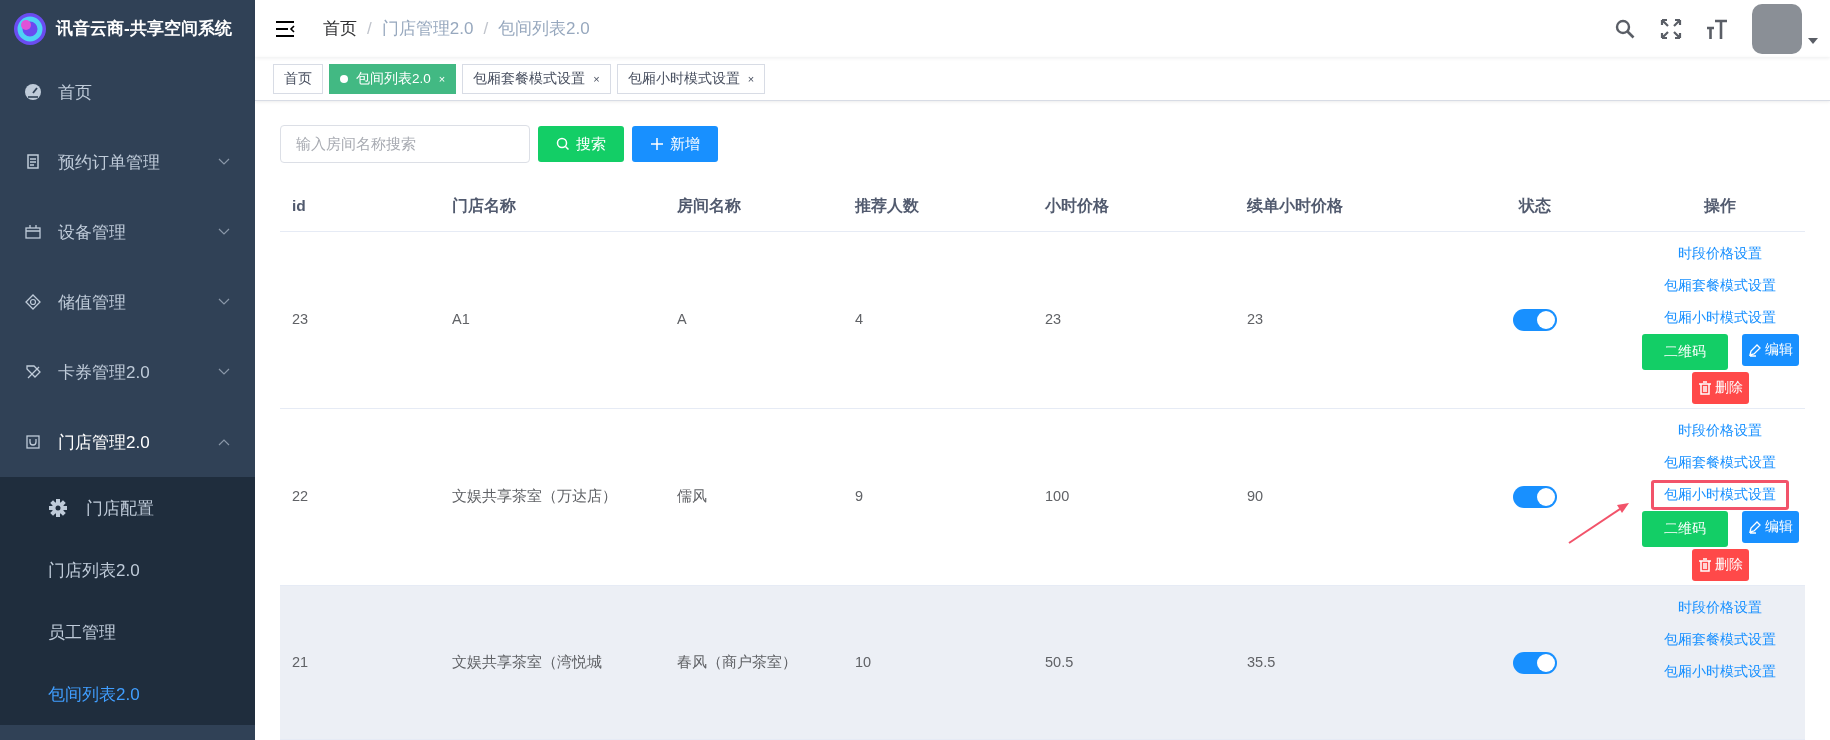 The image size is (1830, 740). I want to click on sidebar-item: 预约订单管理, so click(127, 162).